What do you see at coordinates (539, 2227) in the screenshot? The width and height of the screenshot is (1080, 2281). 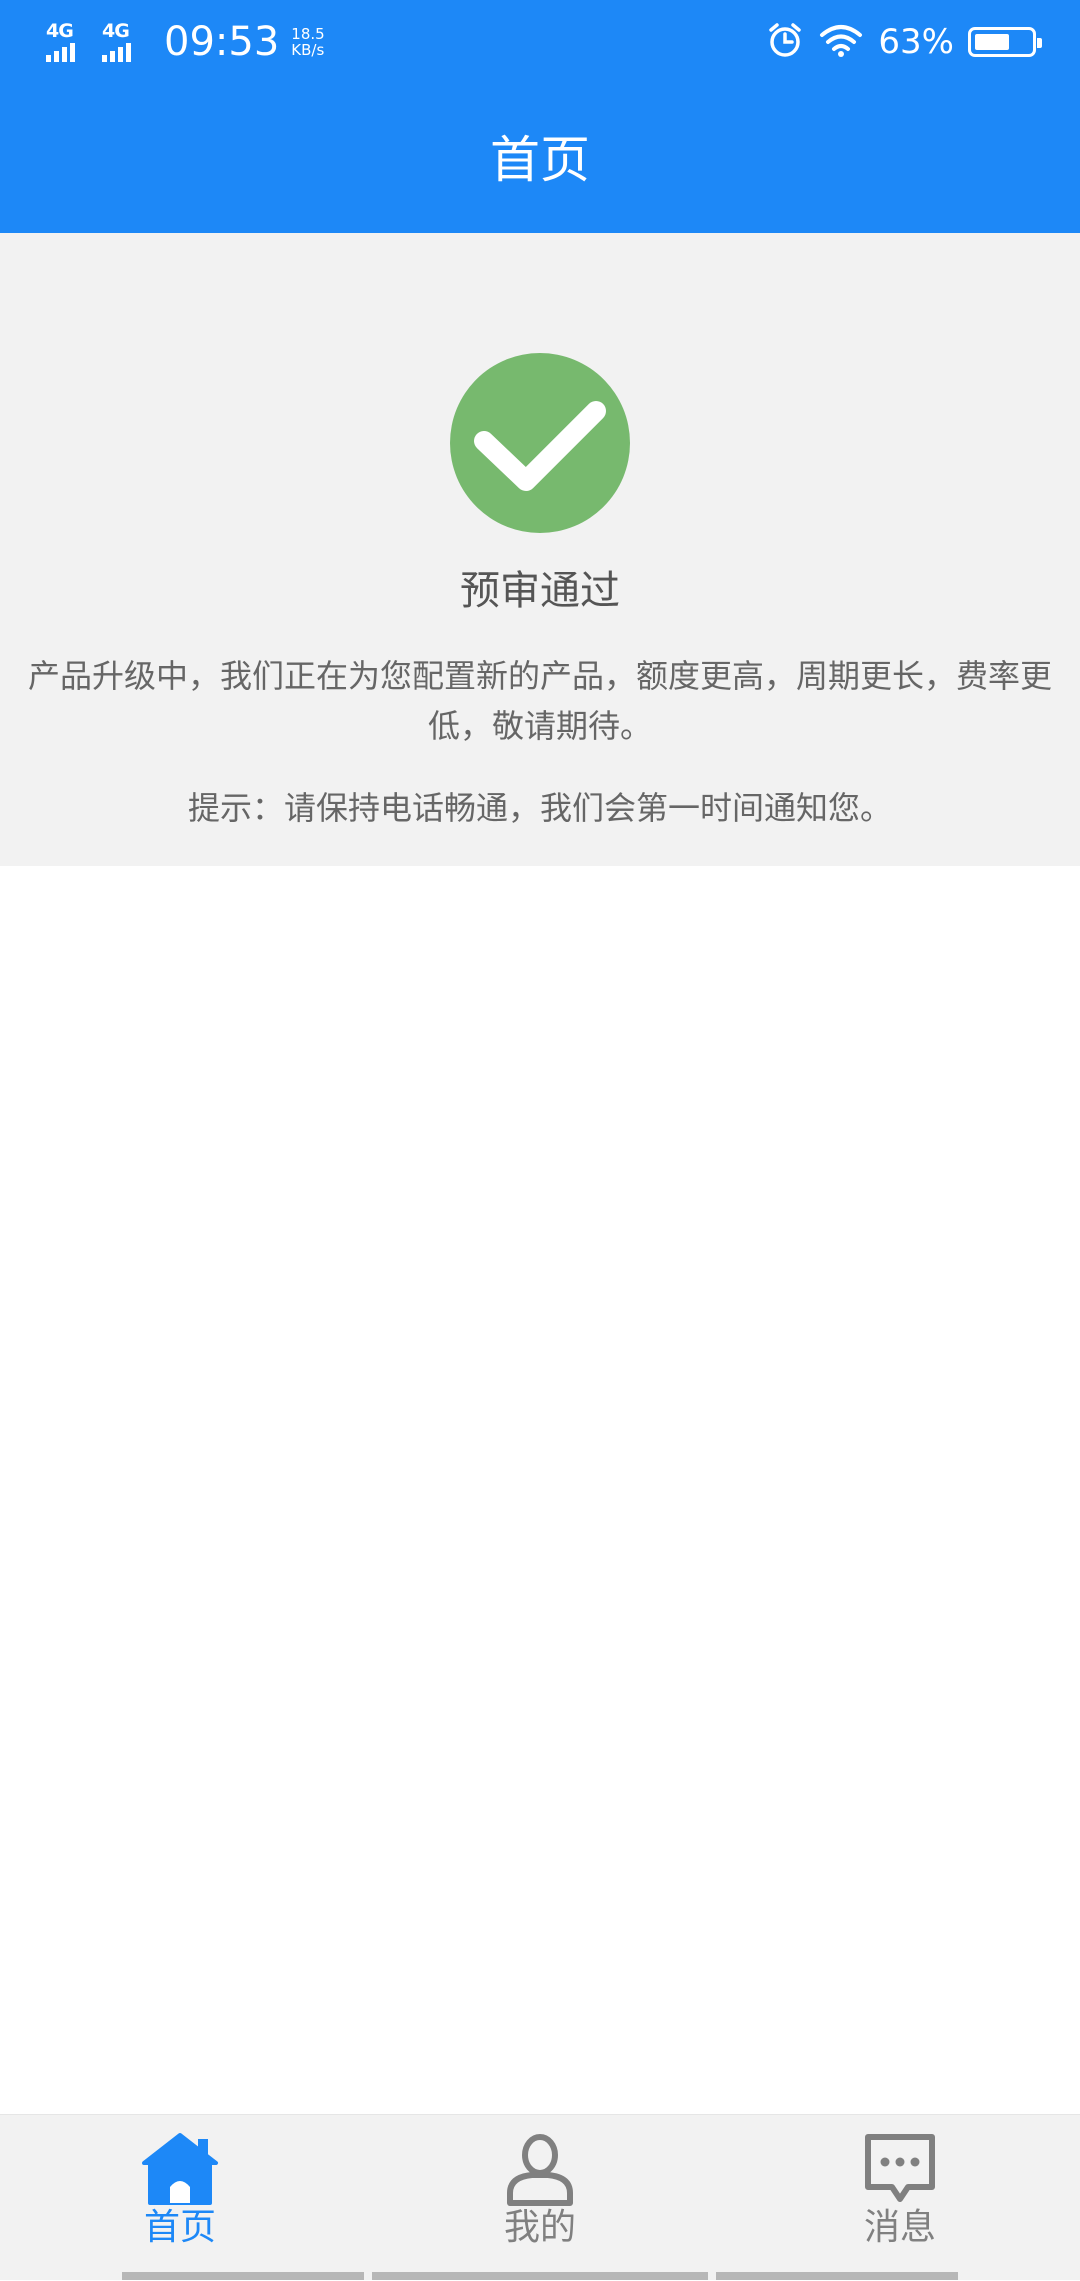 I see `nav-label-me: 我的` at bounding box center [539, 2227].